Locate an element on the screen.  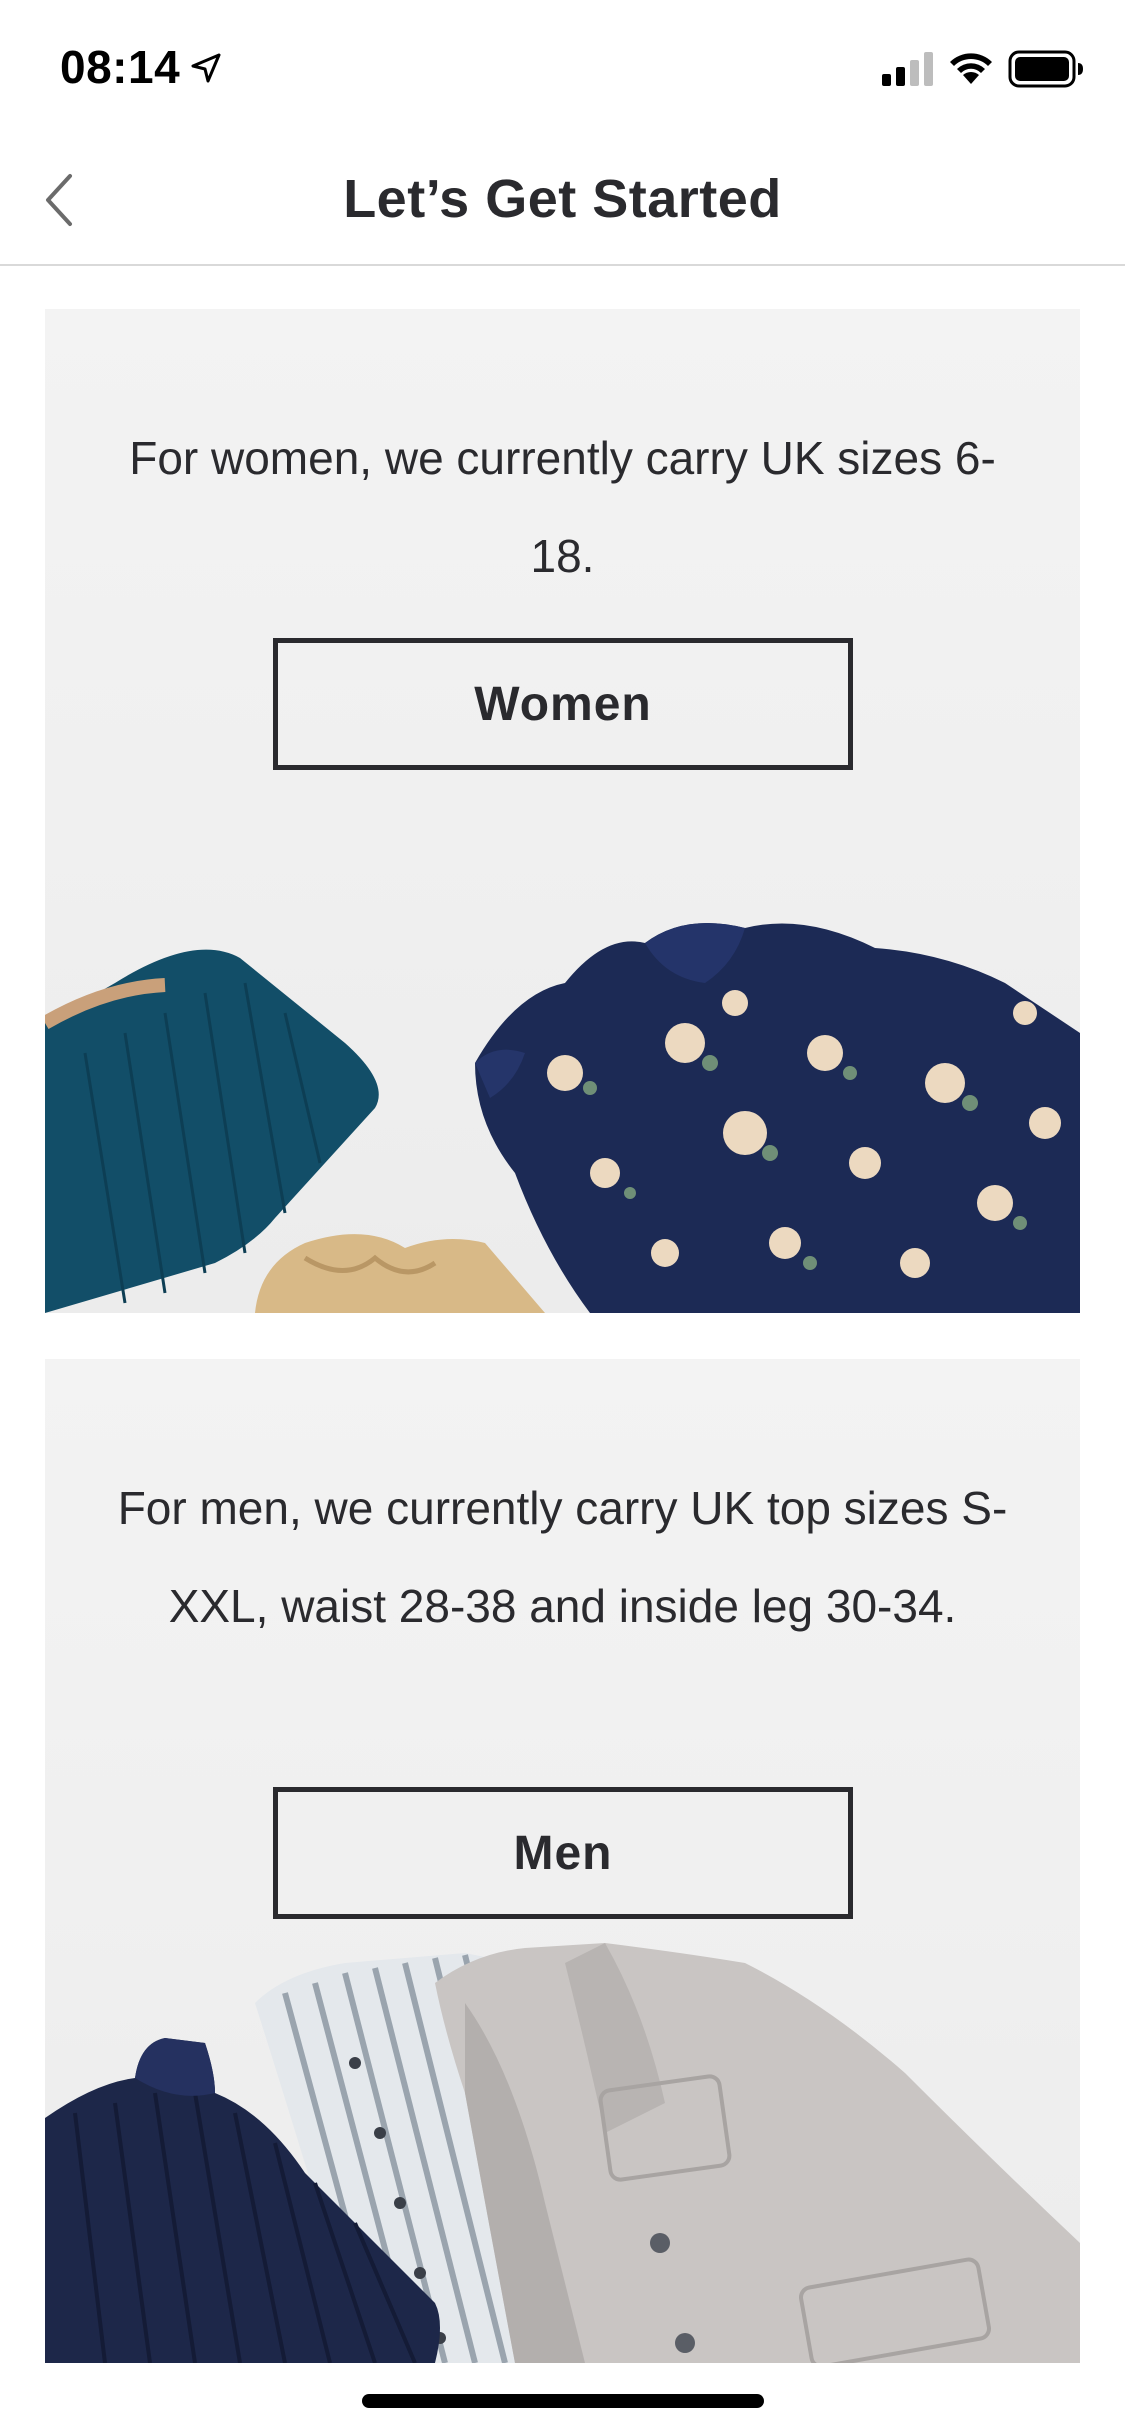
women-button: Women is located at coordinates (563, 704).